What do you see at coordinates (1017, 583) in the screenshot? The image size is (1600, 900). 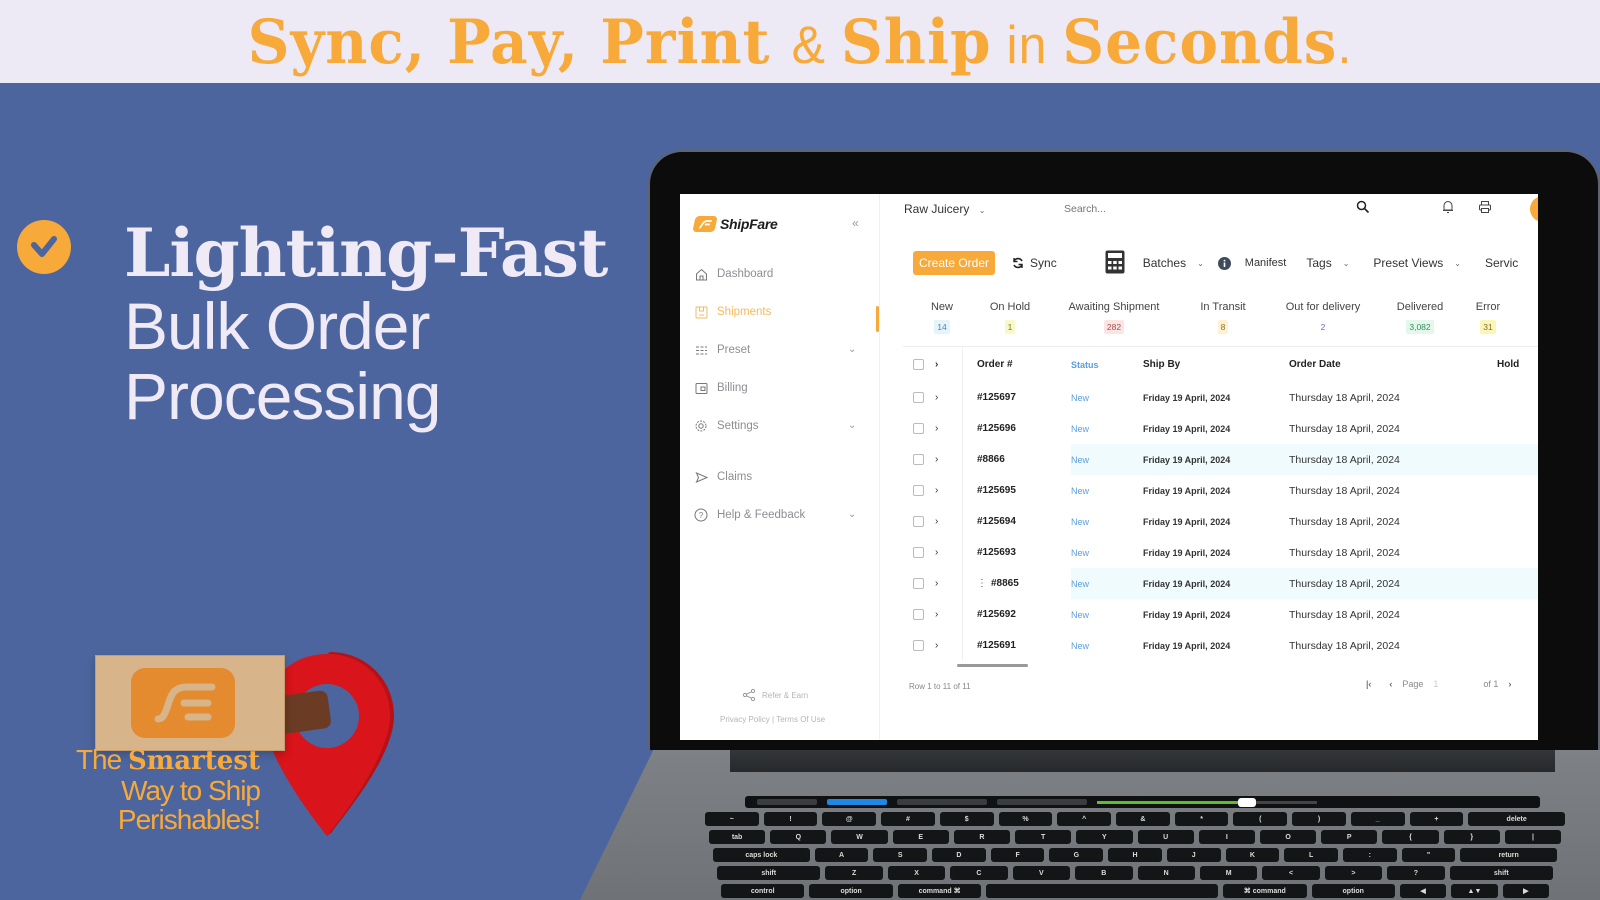 I see `order-number: ⋮ #8865` at bounding box center [1017, 583].